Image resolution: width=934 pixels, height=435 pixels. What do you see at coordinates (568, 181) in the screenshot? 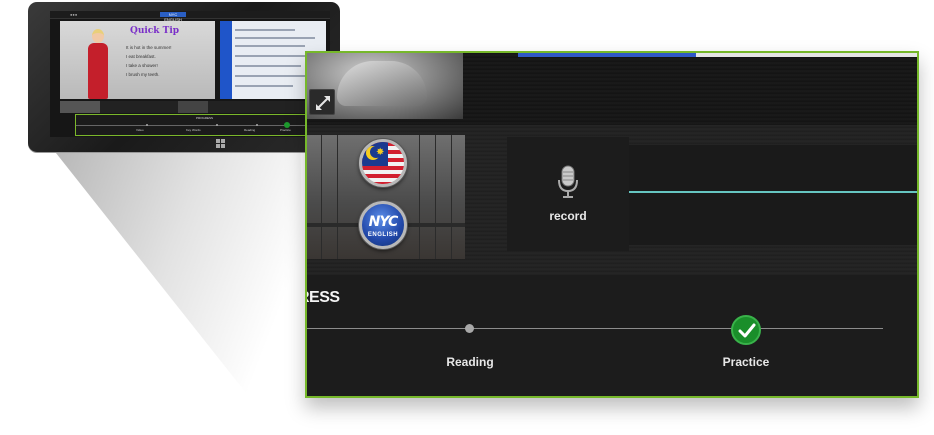
I see `microphone-icon` at bounding box center [568, 181].